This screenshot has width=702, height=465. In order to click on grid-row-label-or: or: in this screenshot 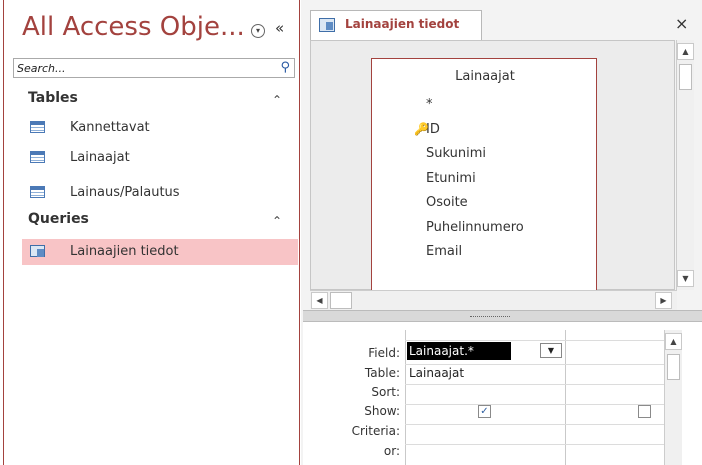, I will do `click(391, 451)`.